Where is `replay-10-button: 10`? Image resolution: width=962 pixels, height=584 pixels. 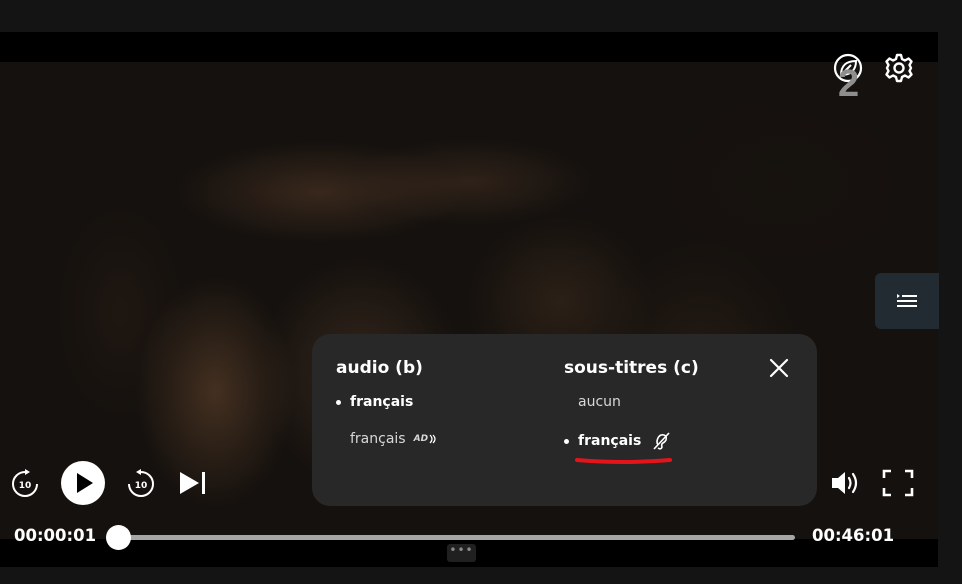
replay-10-button: 10 is located at coordinates (25, 484).